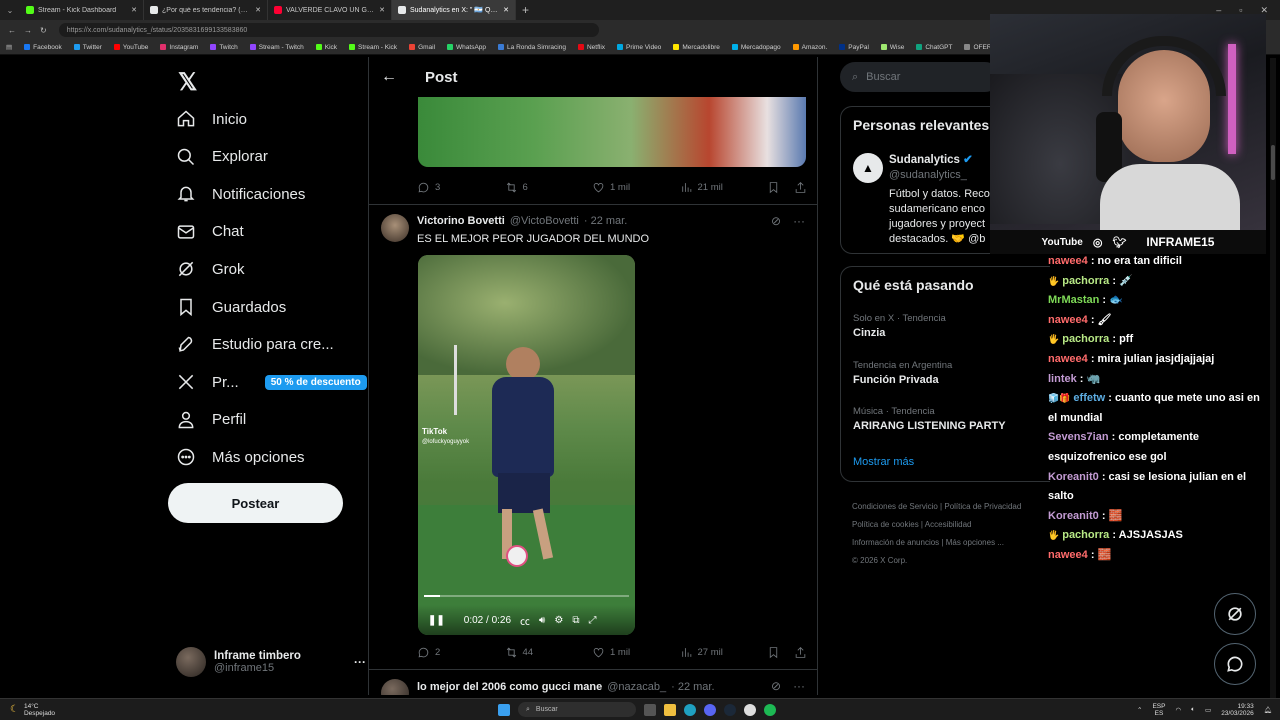 This screenshot has width=1280, height=720. What do you see at coordinates (750, 709) in the screenshot?
I see `chrome-icon` at bounding box center [750, 709].